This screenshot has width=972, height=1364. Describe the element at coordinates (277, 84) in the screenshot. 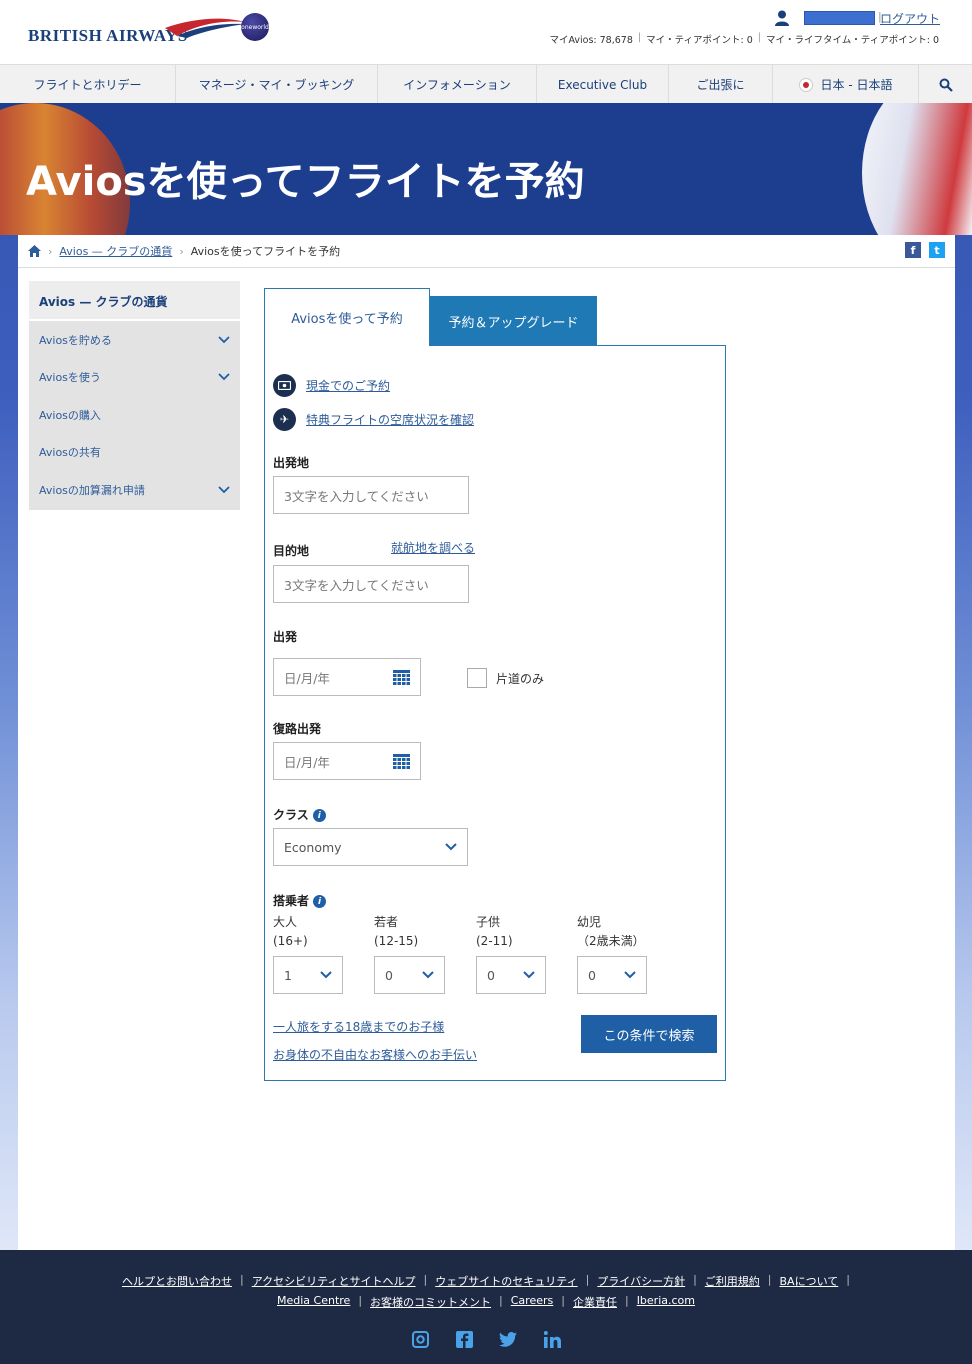

I see `nav-manage-booking: マネージ・マイ・ブッキング` at that location.